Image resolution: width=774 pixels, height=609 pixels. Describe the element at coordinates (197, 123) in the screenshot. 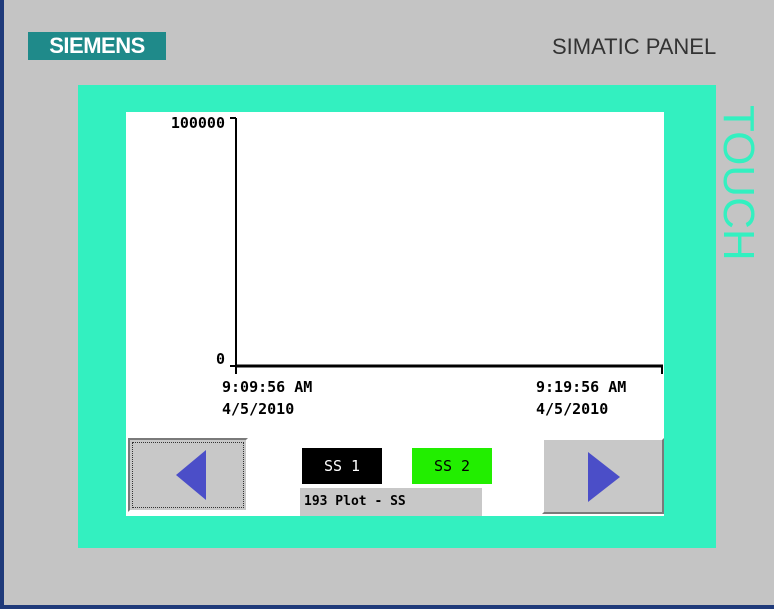

I see `y-max-label: 100000` at that location.